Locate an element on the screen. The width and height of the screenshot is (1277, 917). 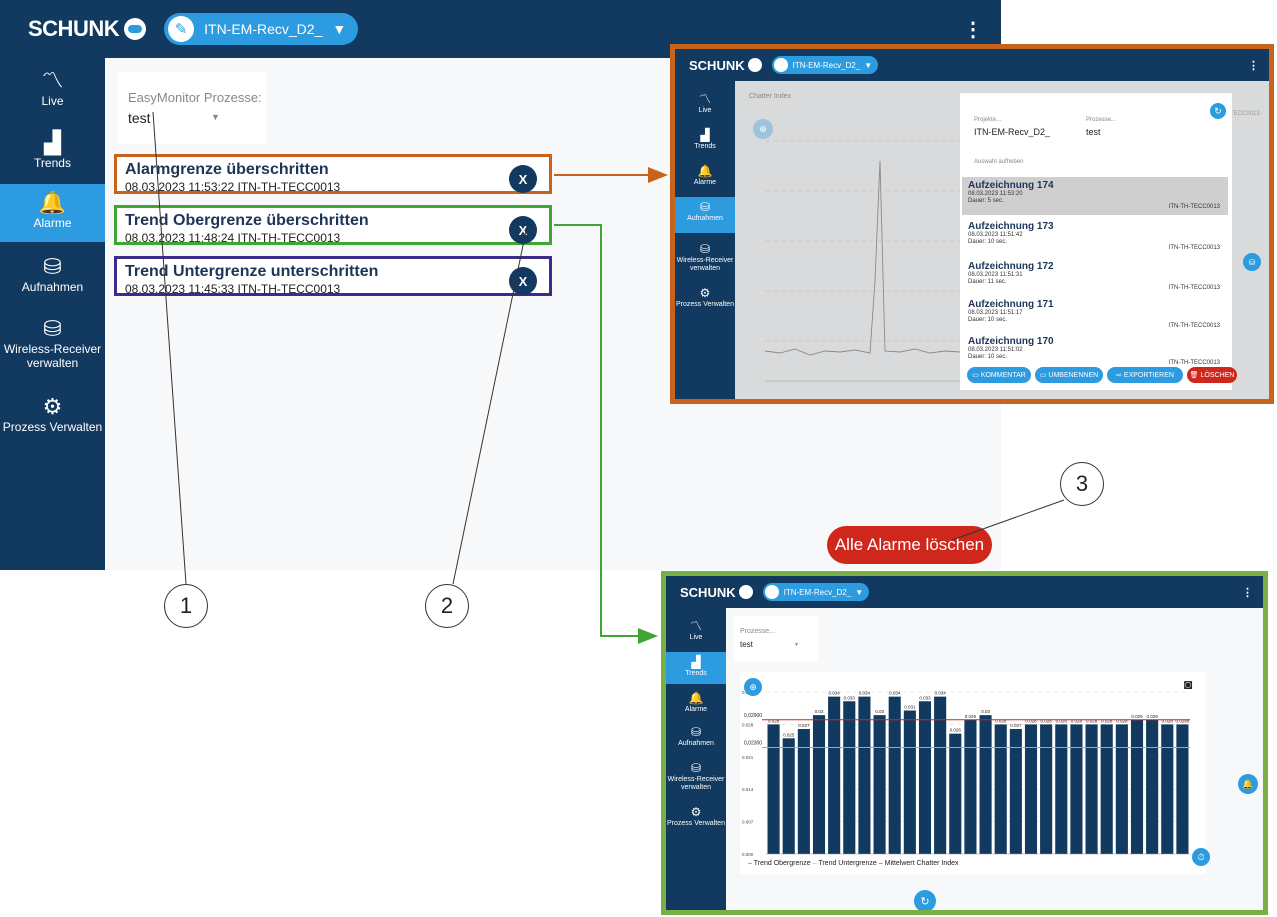
bar-value-label: 0.026 is located at coordinates (956, 730).